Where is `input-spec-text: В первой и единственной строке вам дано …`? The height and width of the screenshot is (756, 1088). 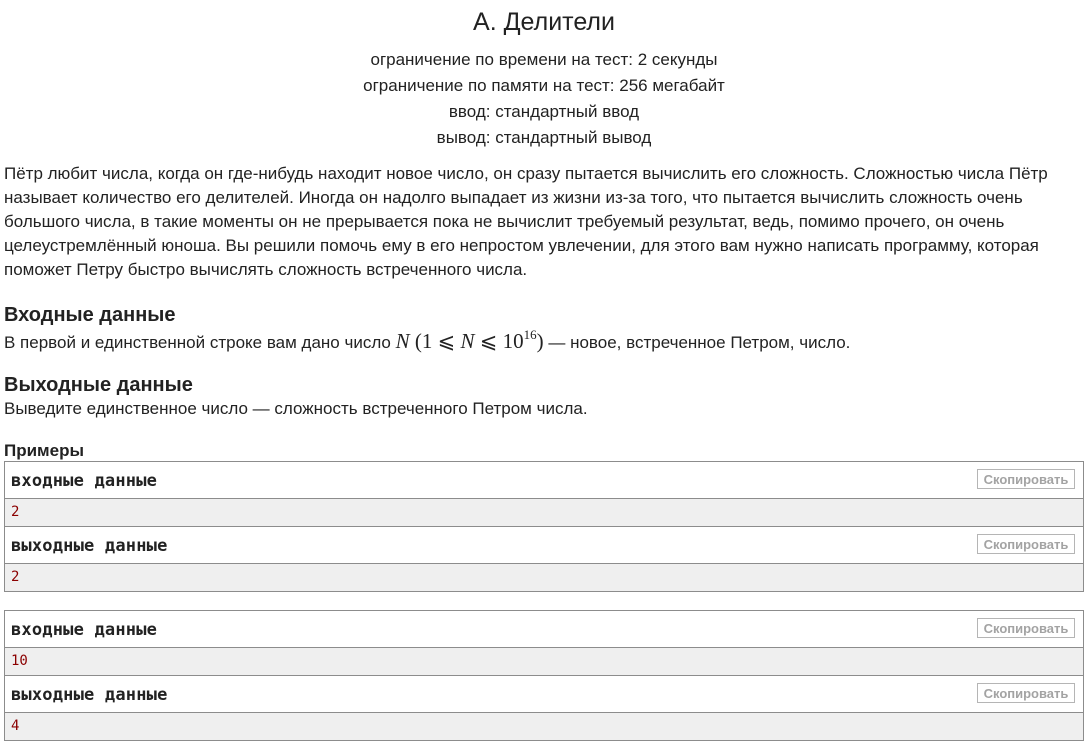 input-spec-text: В первой и единственной строке вам дано … is located at coordinates (546, 341).